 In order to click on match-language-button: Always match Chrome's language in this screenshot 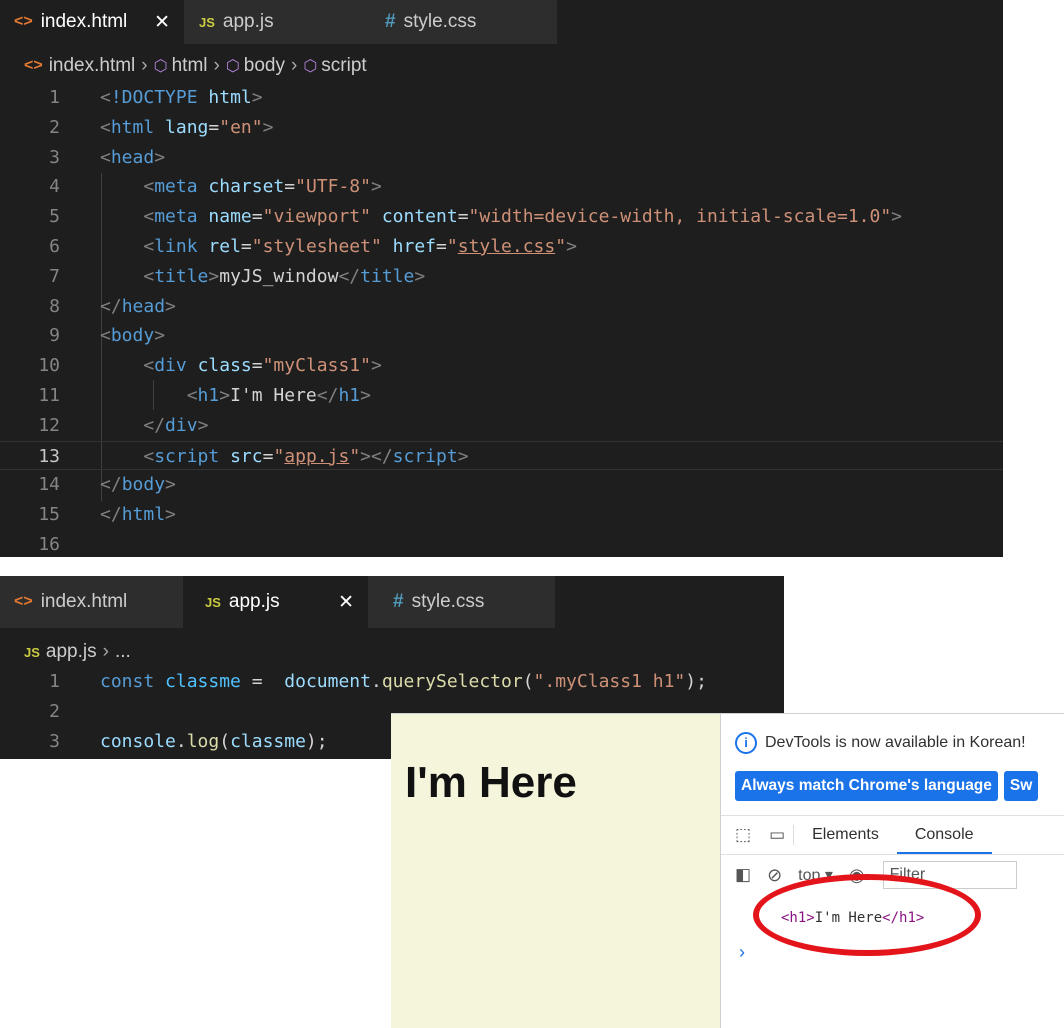, I will do `click(866, 786)`.